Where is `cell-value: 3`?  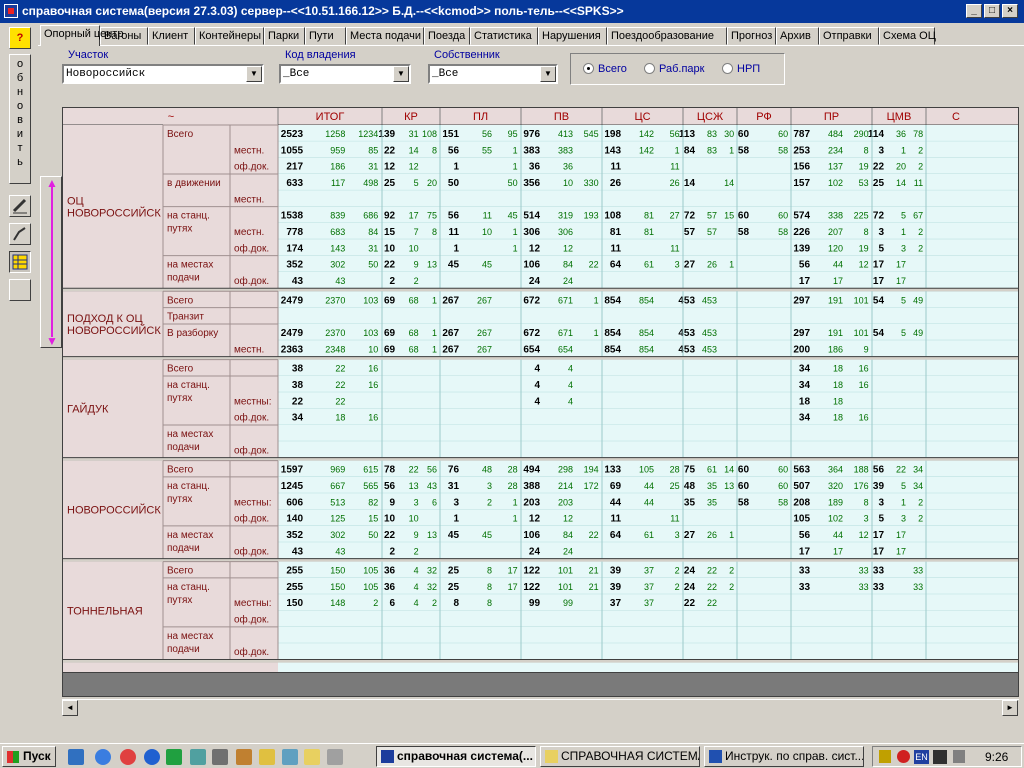 cell-value: 3 is located at coordinates (881, 502).